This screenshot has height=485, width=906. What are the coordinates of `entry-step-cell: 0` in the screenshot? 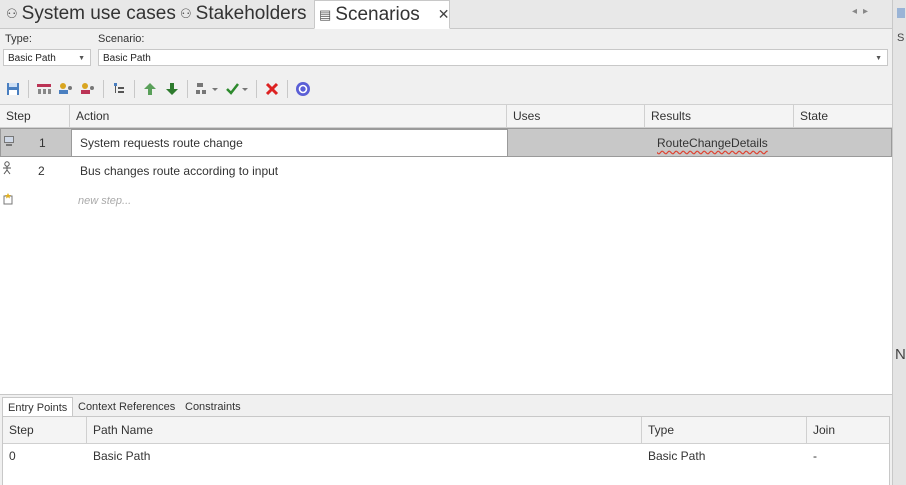 It's located at (45, 456).